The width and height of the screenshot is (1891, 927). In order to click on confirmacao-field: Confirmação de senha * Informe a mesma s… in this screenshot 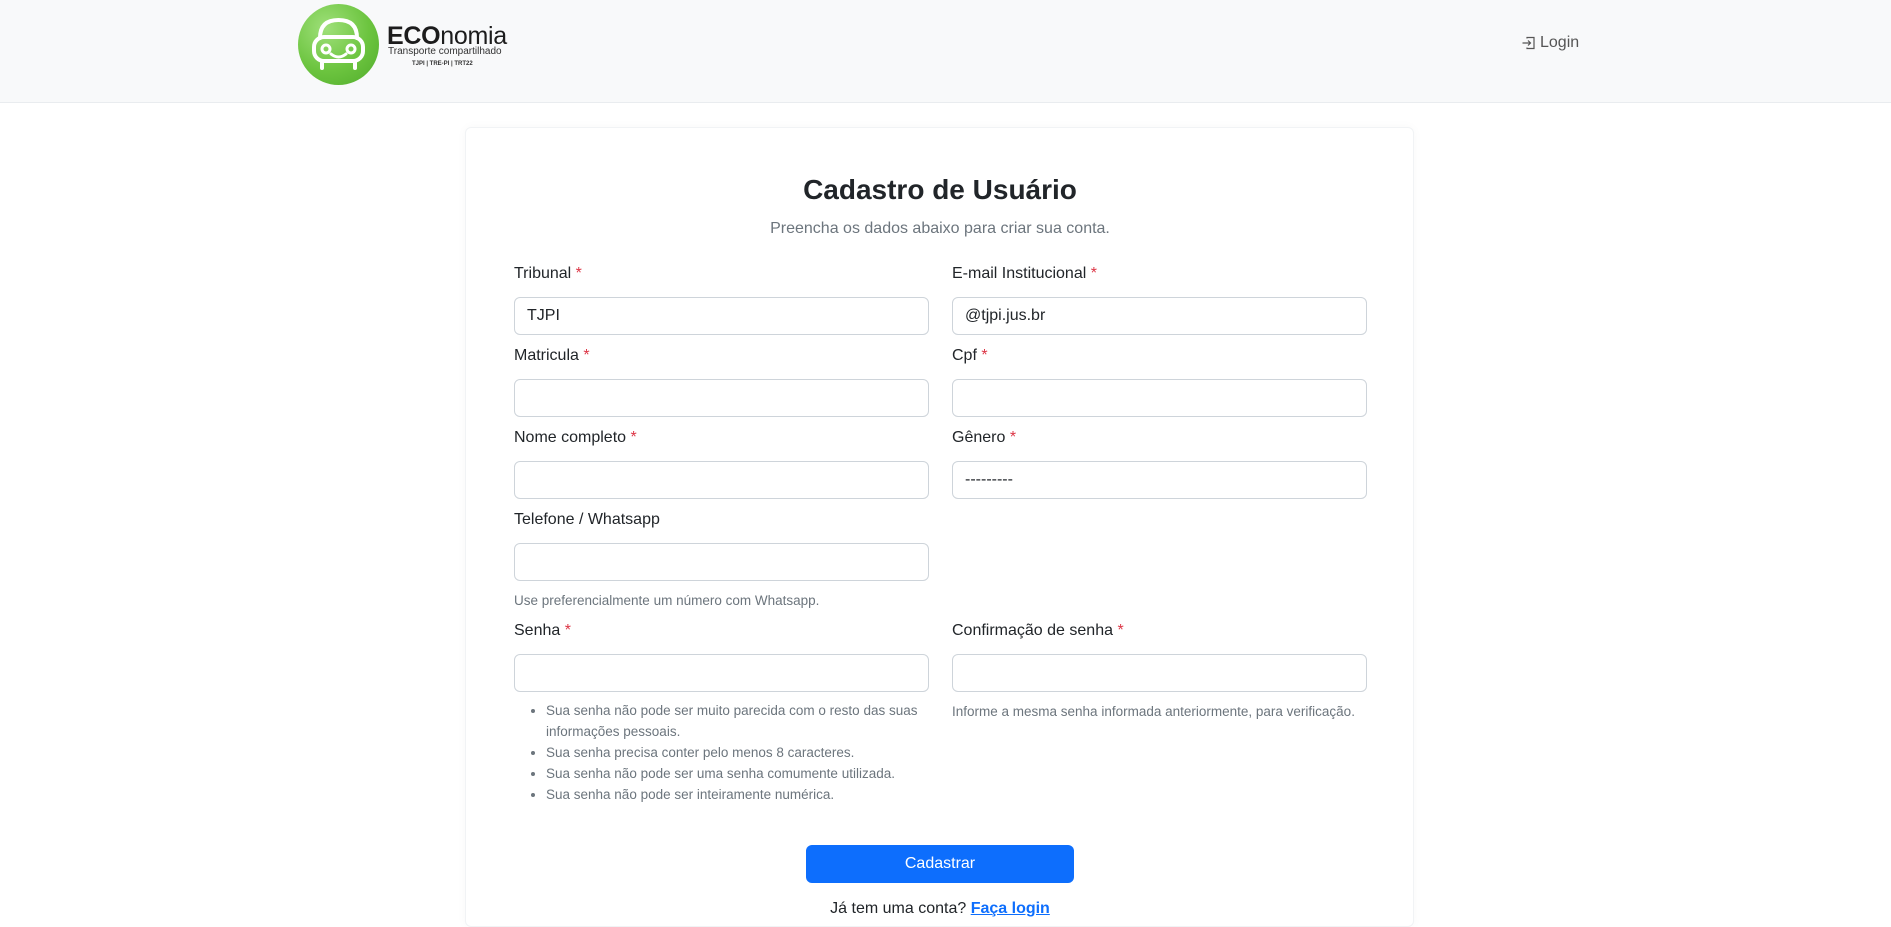, I will do `click(1159, 670)`.